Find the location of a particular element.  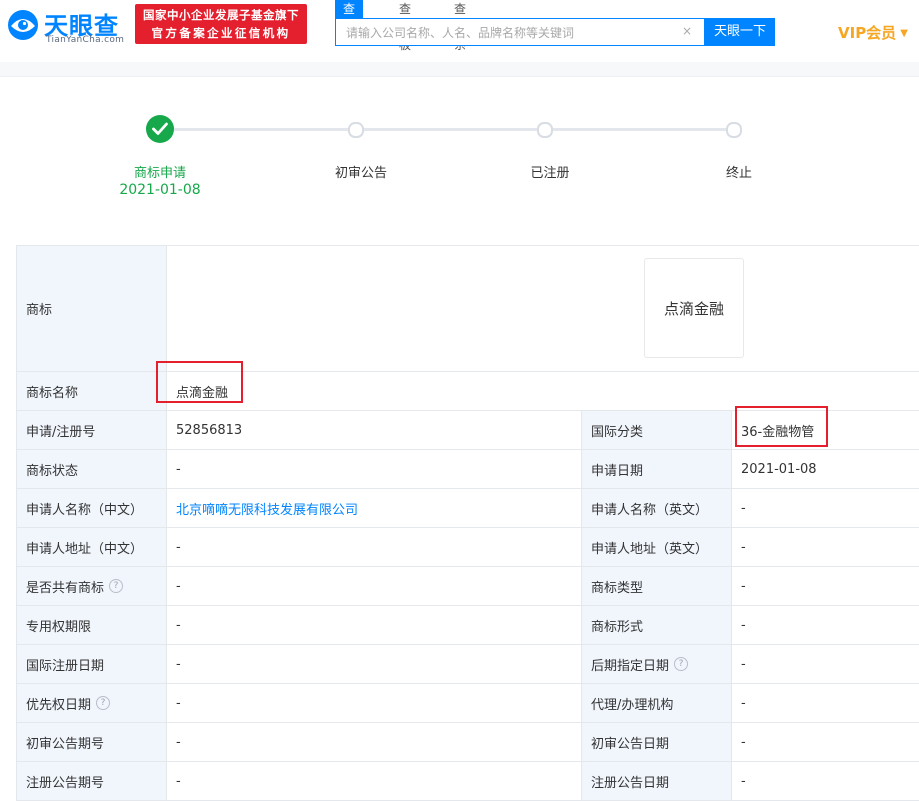

logo: 天眼查 TianYanCha.com is located at coordinates (67, 26).